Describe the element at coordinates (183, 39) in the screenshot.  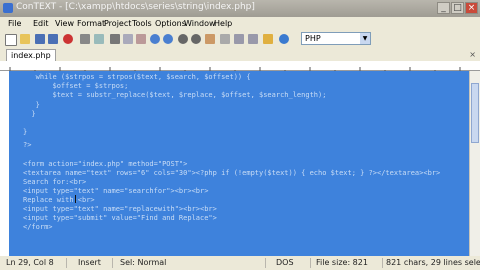
I see `find-icon` at that location.